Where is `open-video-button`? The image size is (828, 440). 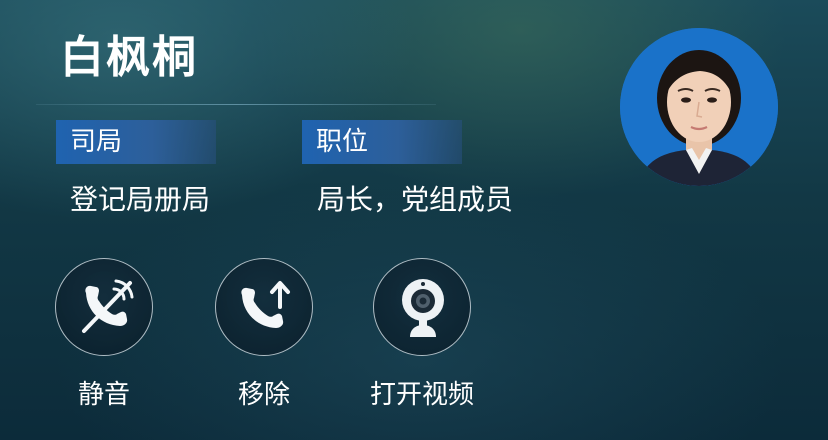 open-video-button is located at coordinates (422, 307).